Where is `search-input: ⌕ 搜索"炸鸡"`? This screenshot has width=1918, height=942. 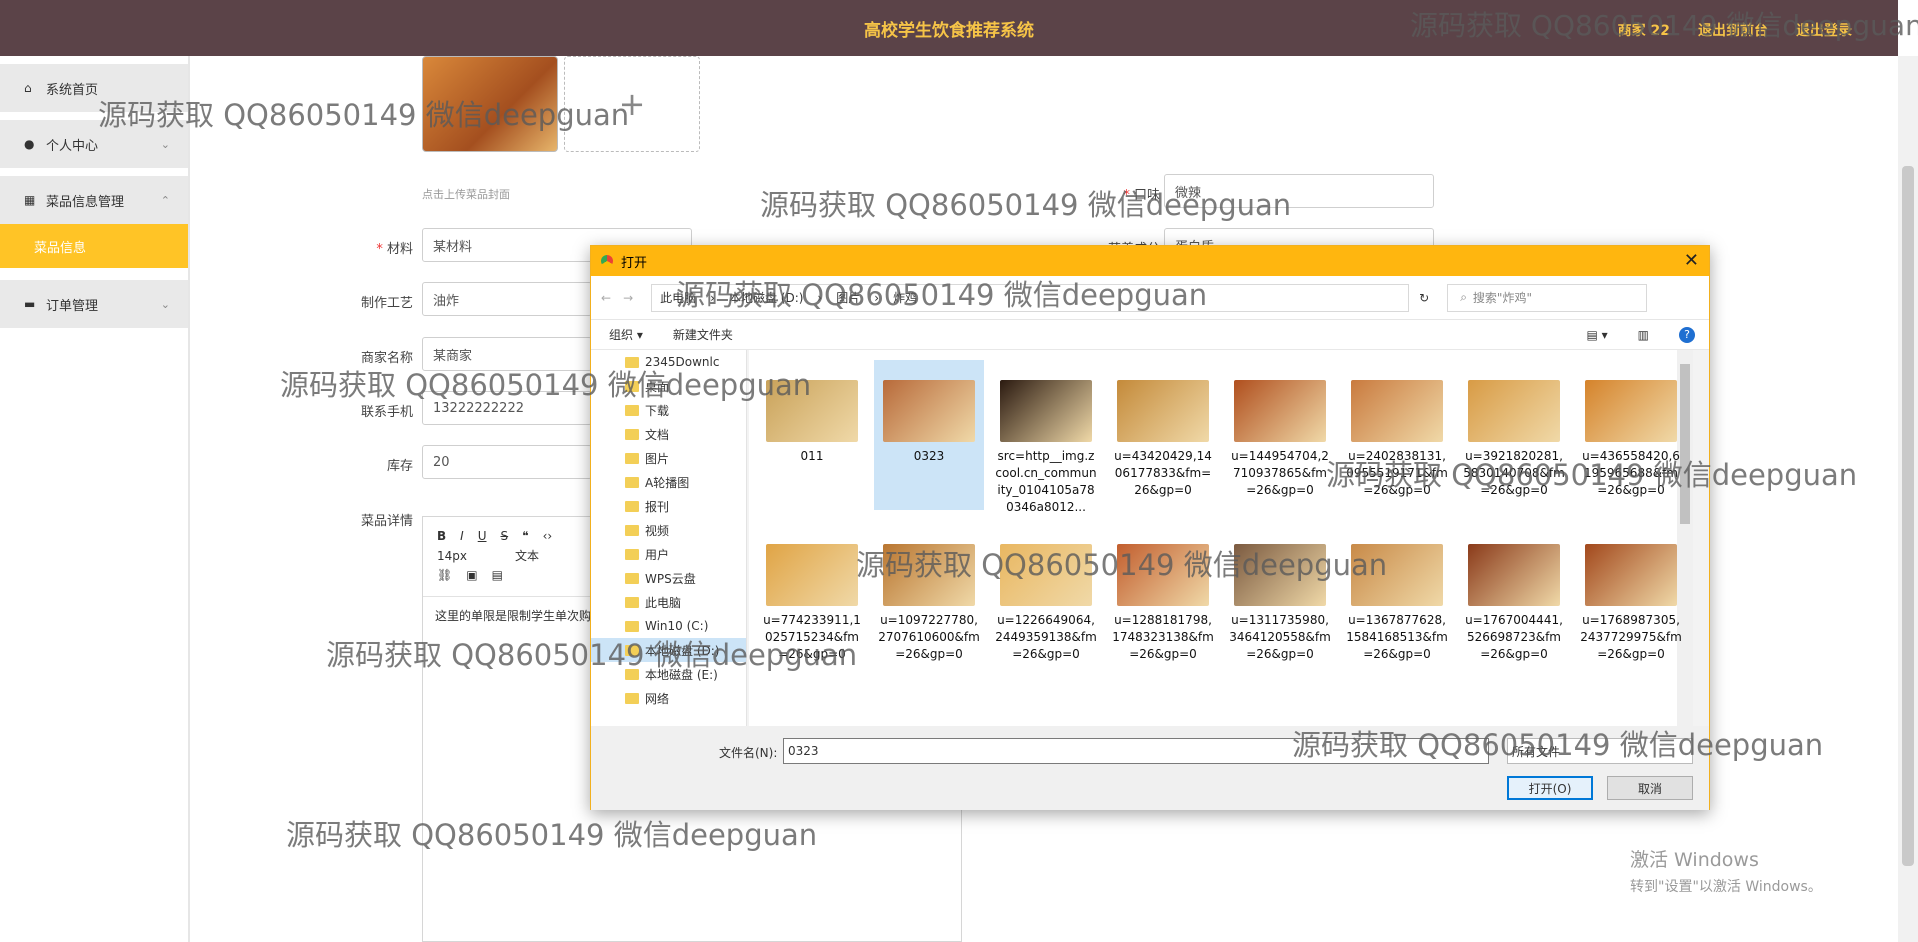 search-input: ⌕ 搜索"炸鸡" is located at coordinates (1547, 297).